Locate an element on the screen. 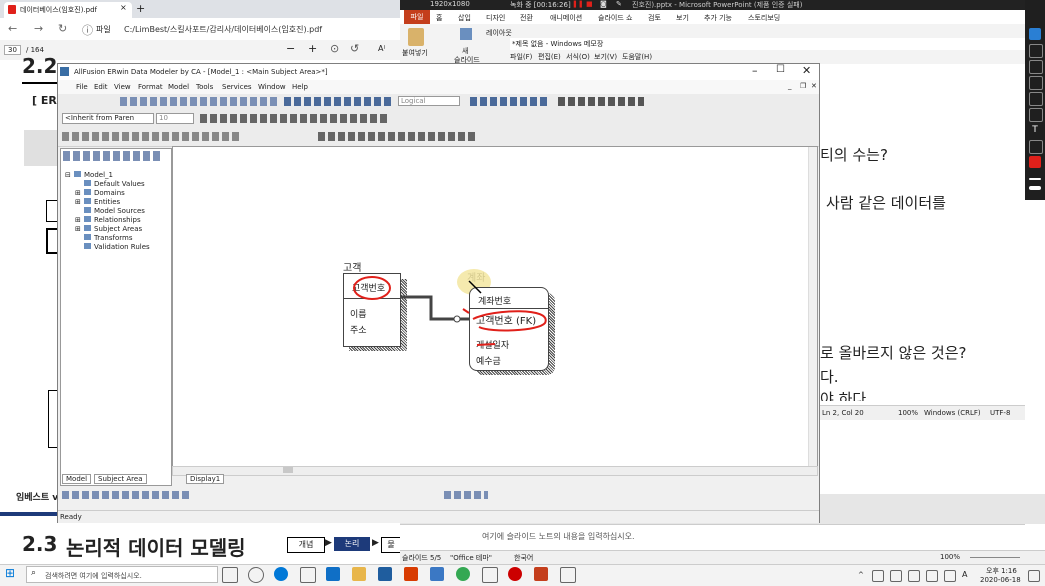  ppt-tab-review: 검토 is located at coordinates (654, 18).